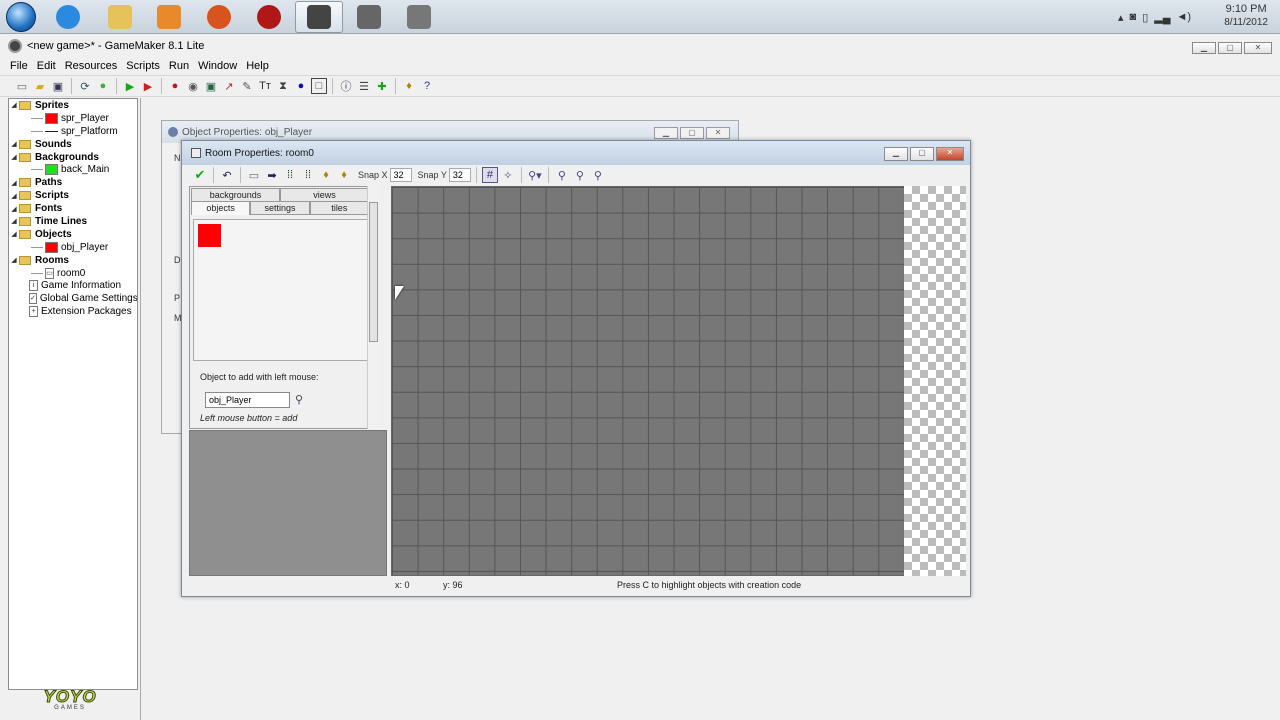 This screenshot has width=1280, height=720. What do you see at coordinates (73, 131) in the screenshot?
I see `tree-item: spr_Platform` at bounding box center [73, 131].